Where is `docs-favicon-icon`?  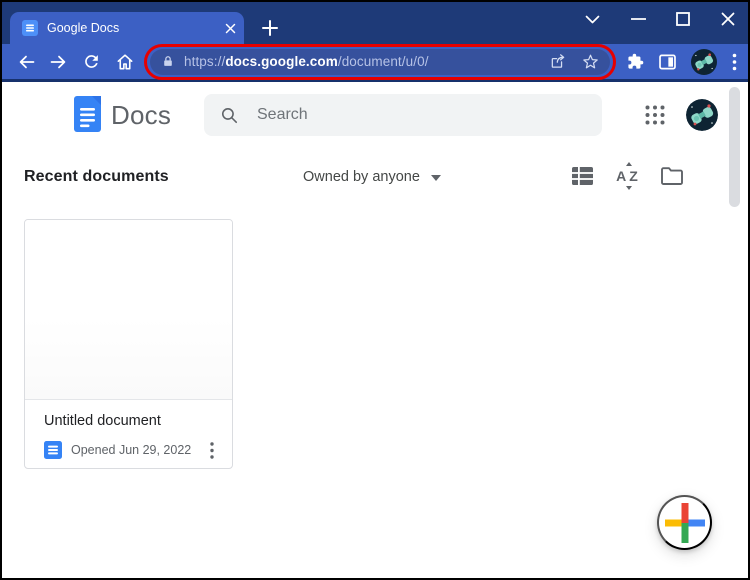 docs-favicon-icon is located at coordinates (30, 28).